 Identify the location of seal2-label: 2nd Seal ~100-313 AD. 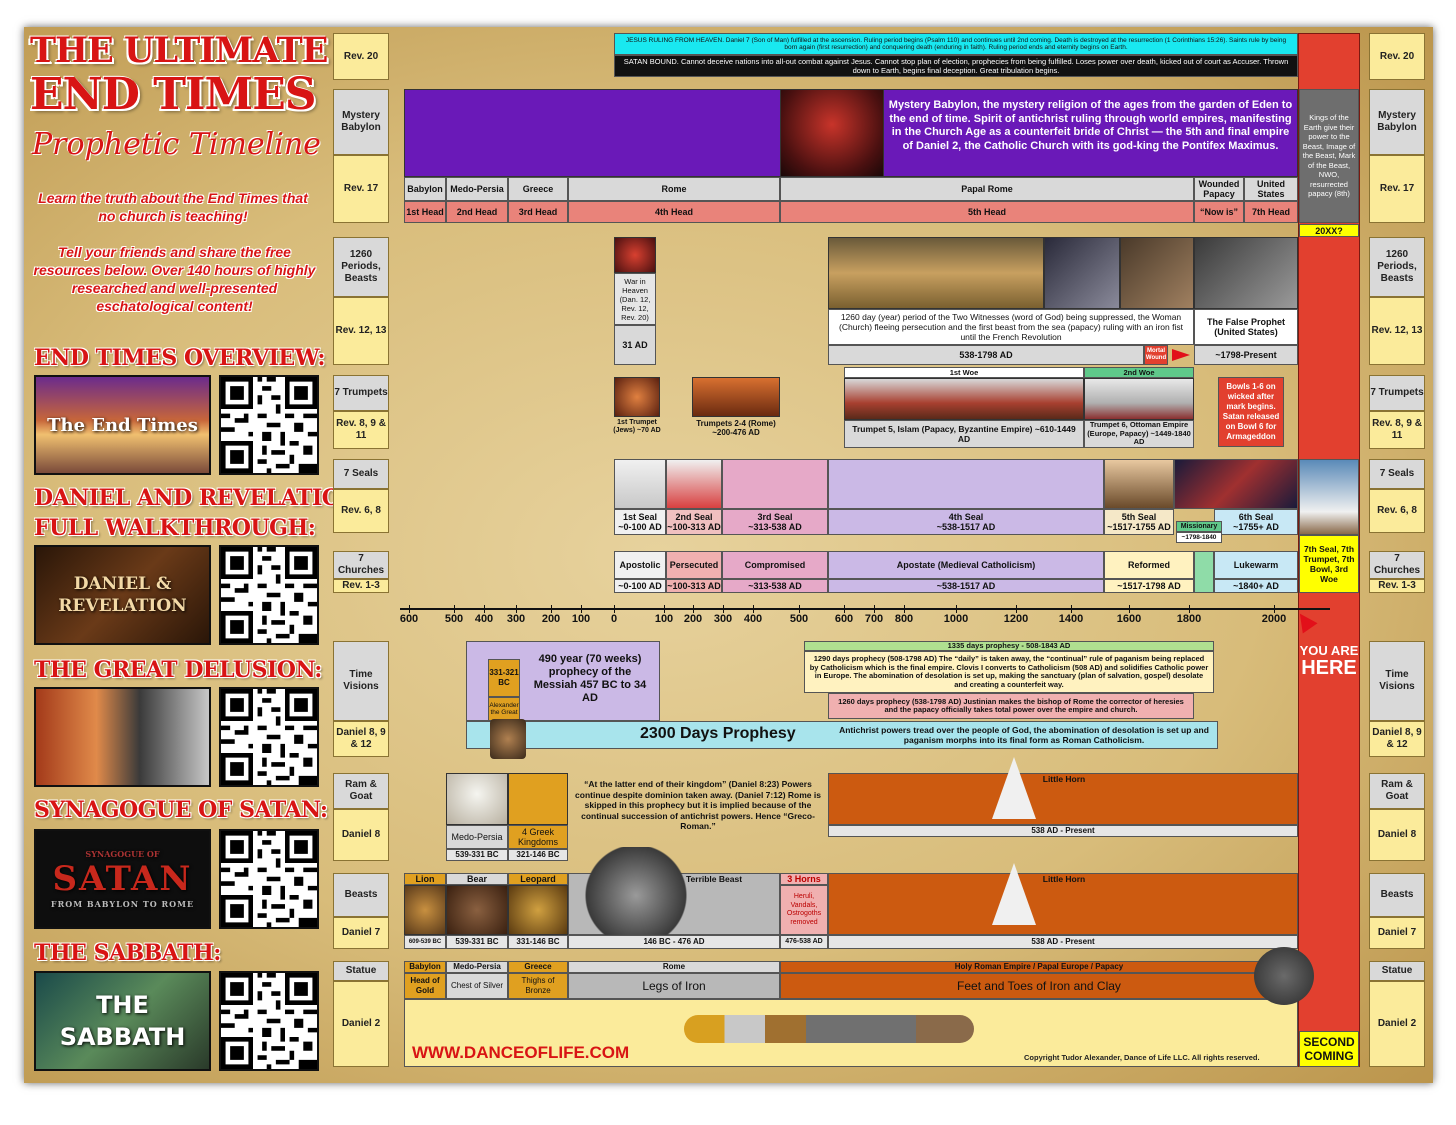
(694, 522).